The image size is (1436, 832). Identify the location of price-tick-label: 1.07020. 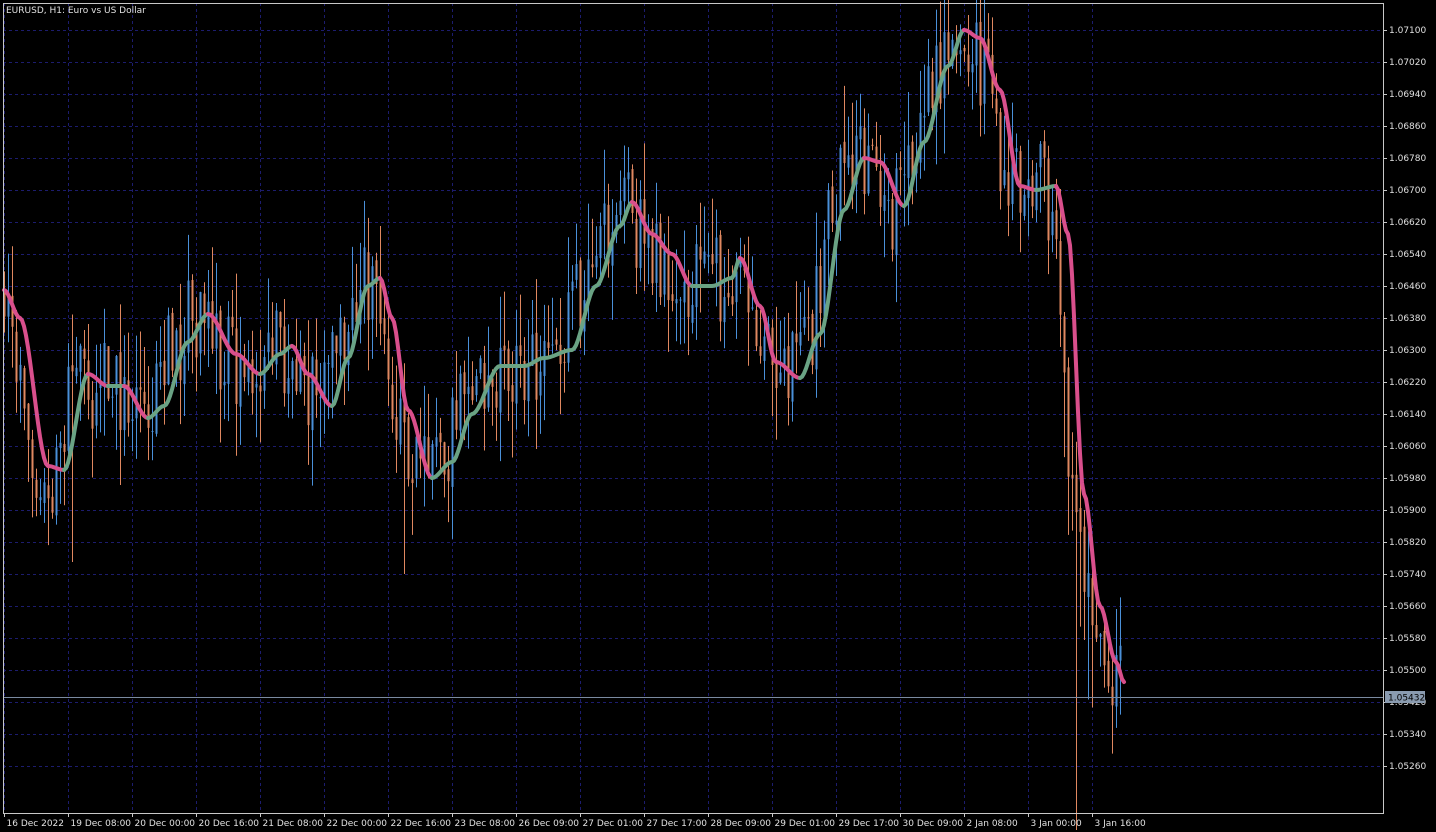
(1407, 63).